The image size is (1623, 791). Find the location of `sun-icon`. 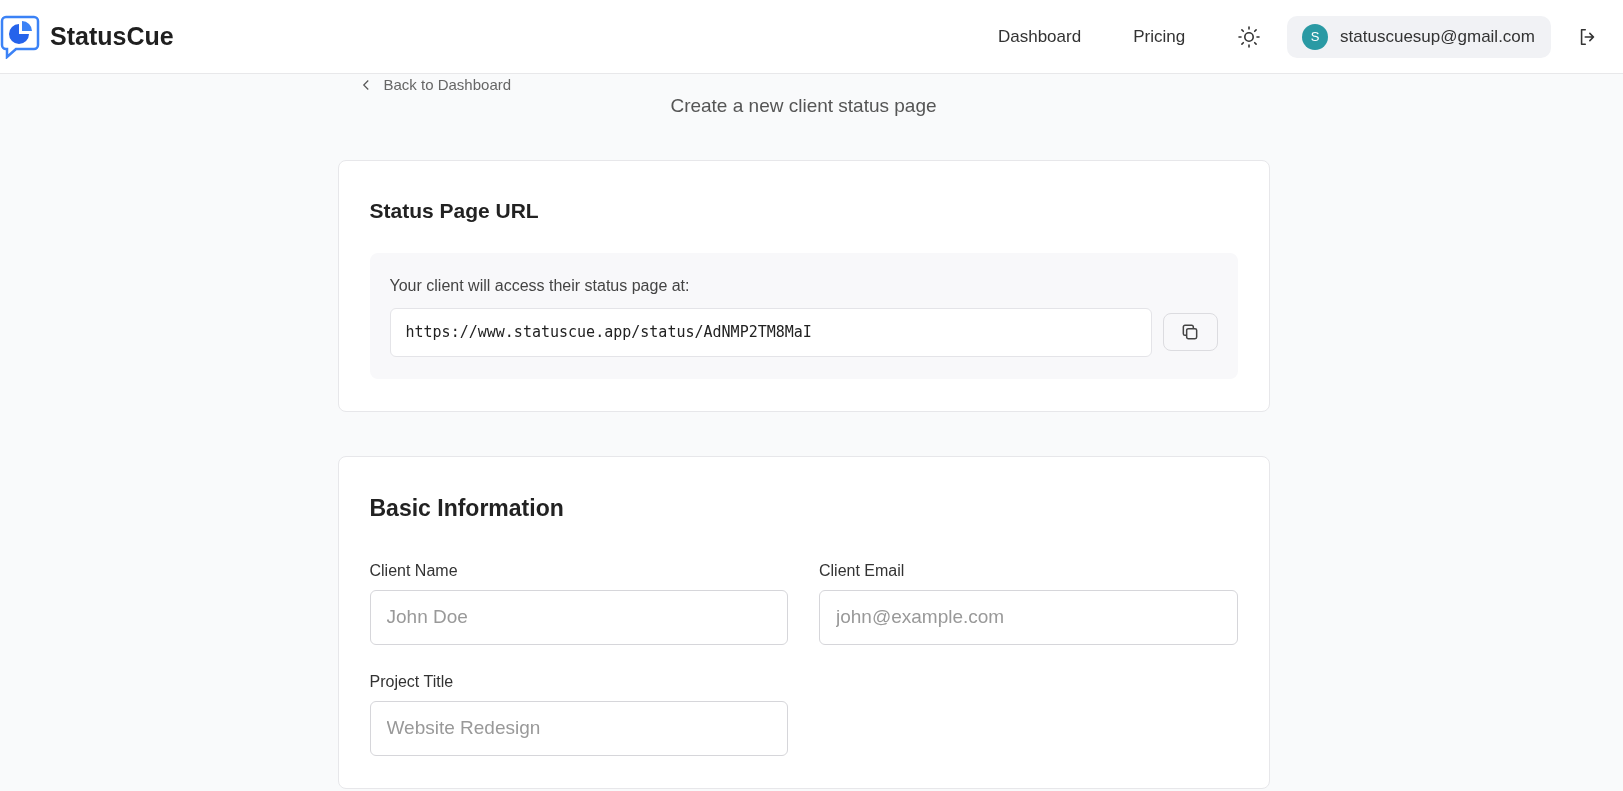

sun-icon is located at coordinates (1249, 36).